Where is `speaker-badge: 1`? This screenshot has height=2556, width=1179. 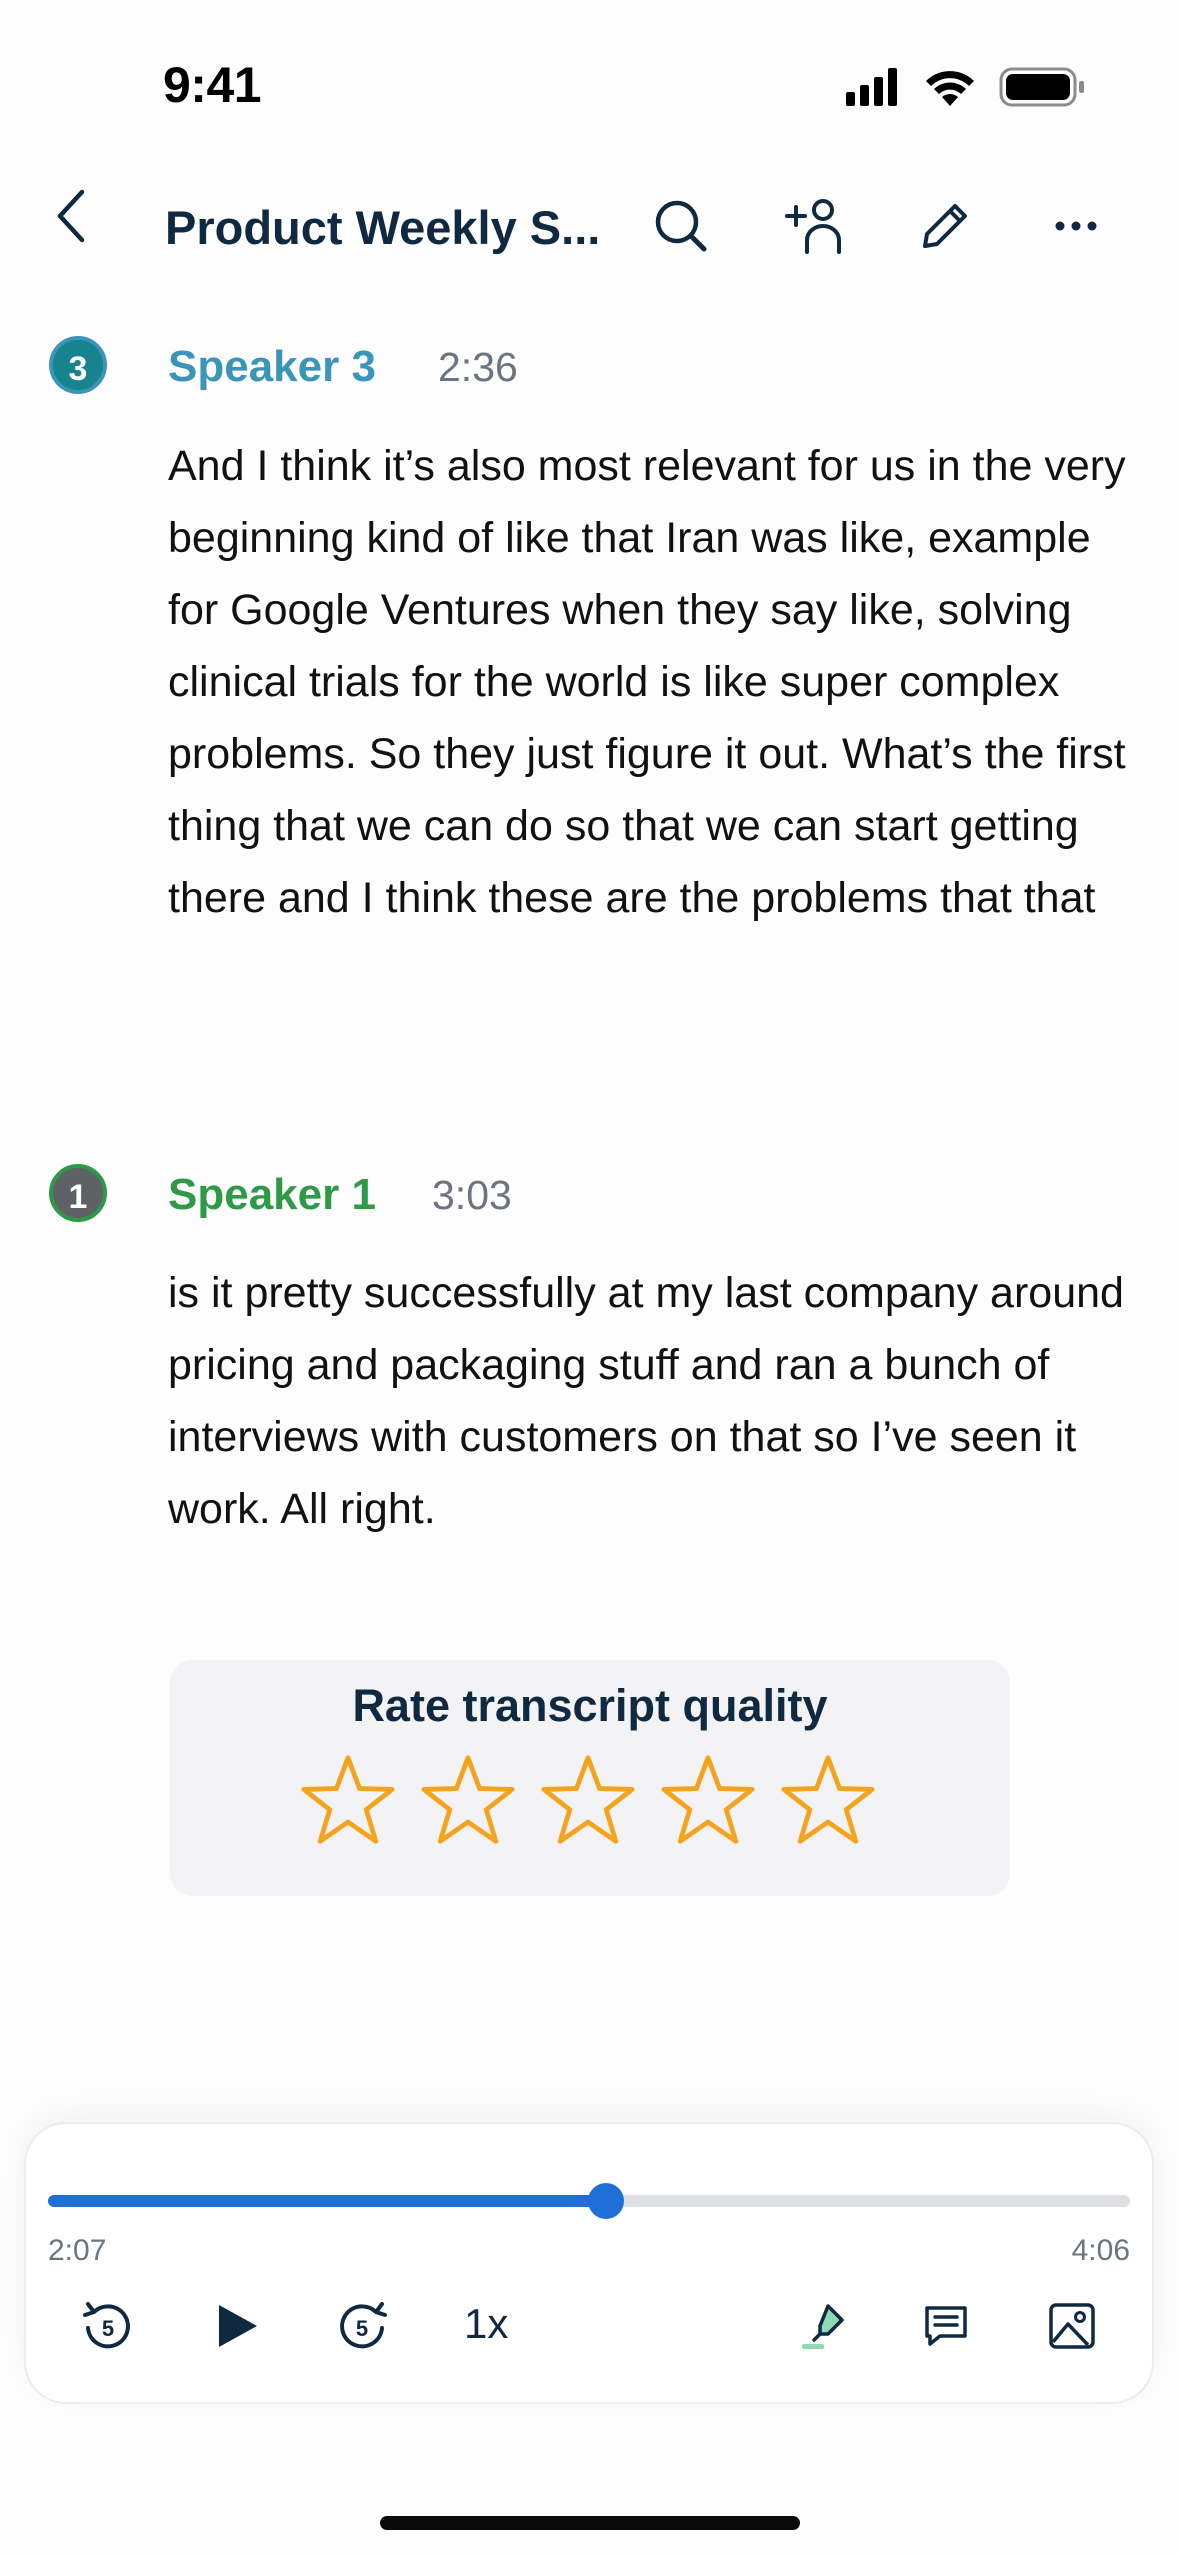
speaker-badge: 1 is located at coordinates (78, 1193).